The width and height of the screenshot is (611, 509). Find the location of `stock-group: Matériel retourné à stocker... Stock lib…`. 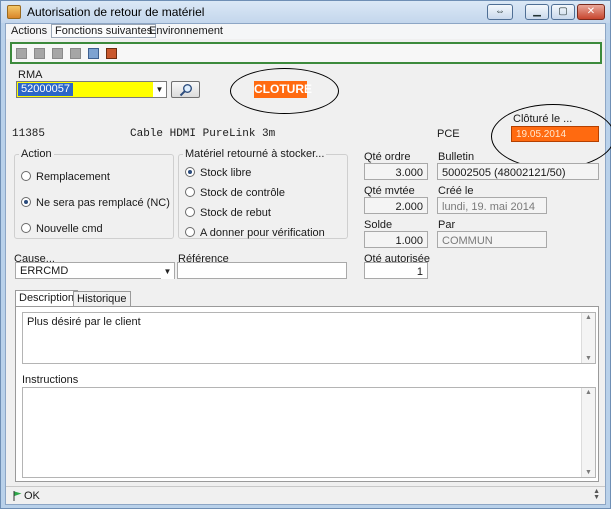

stock-group: Matériel retourné à stocker... Stock lib… is located at coordinates (263, 193).